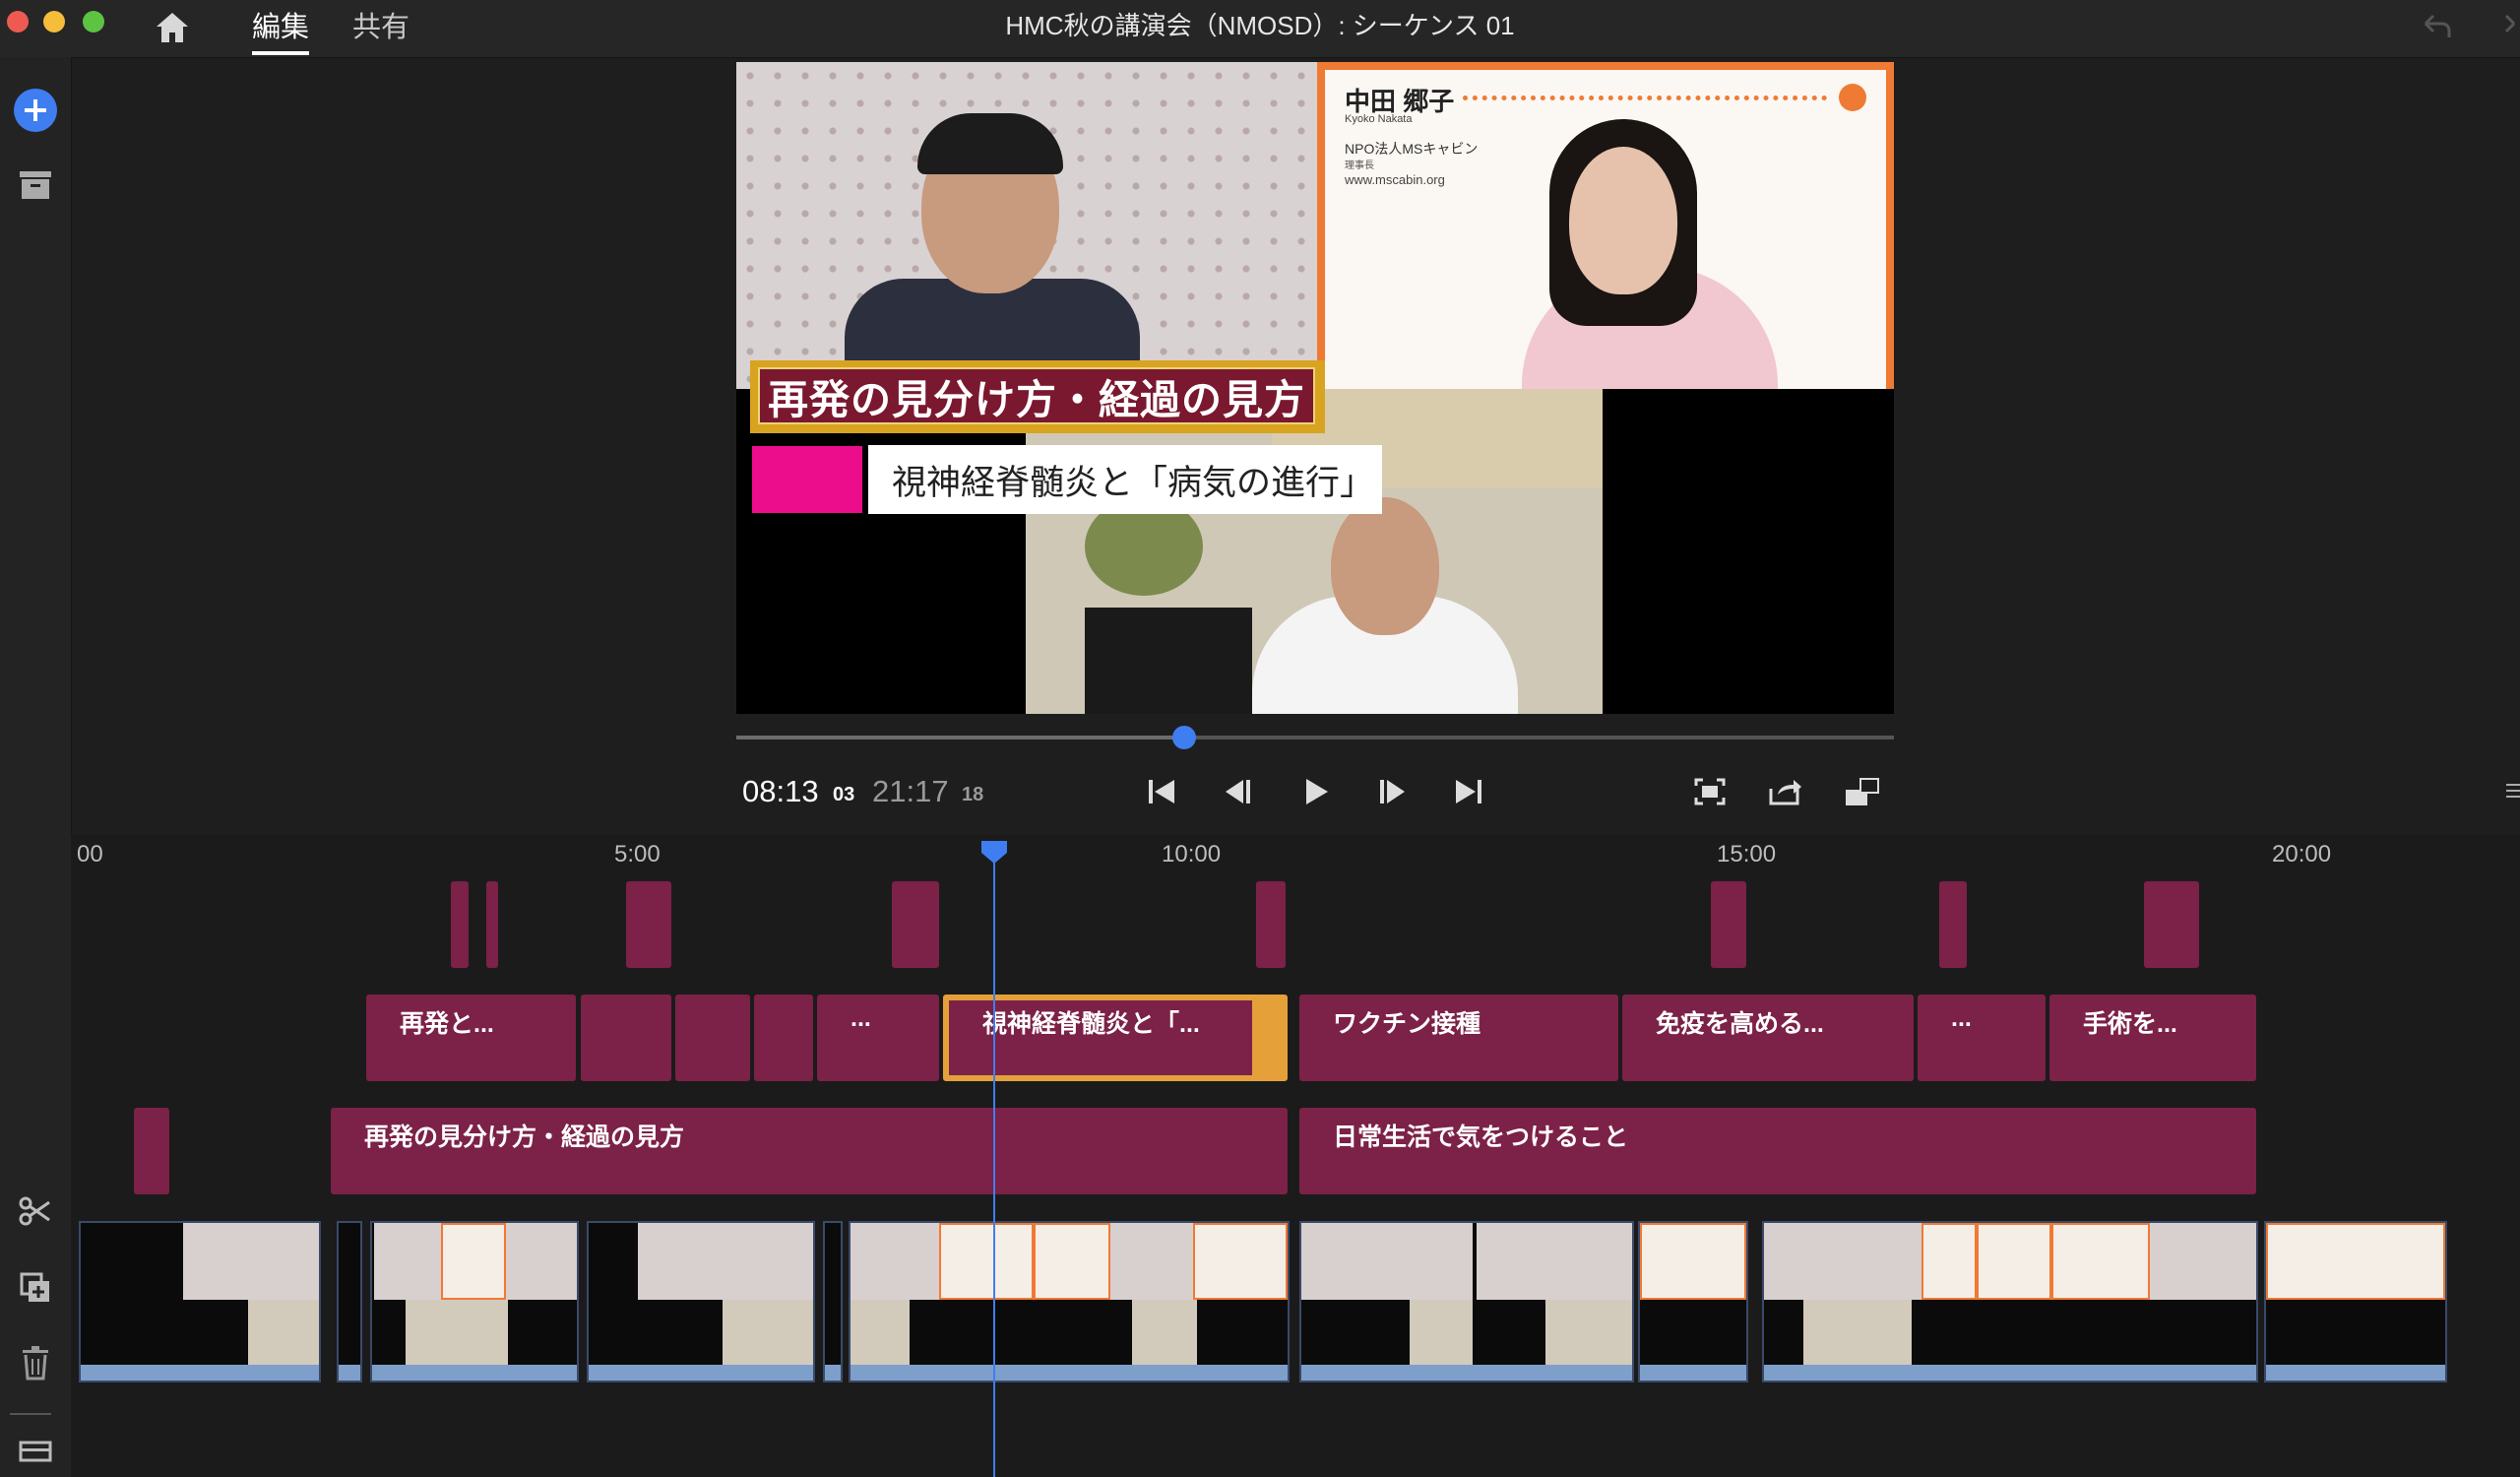 The image size is (2520, 1477). I want to click on current-frames: 03, so click(844, 795).